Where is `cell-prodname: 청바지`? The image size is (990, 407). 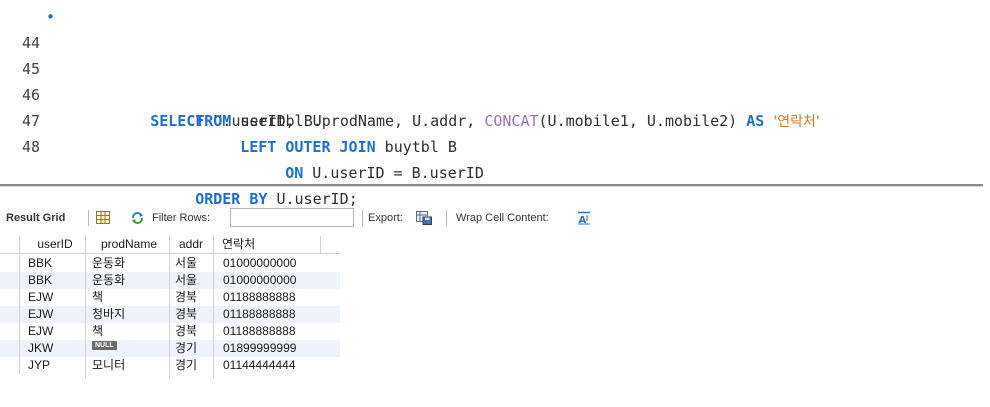
cell-prodname: 청바지 is located at coordinates (108, 314).